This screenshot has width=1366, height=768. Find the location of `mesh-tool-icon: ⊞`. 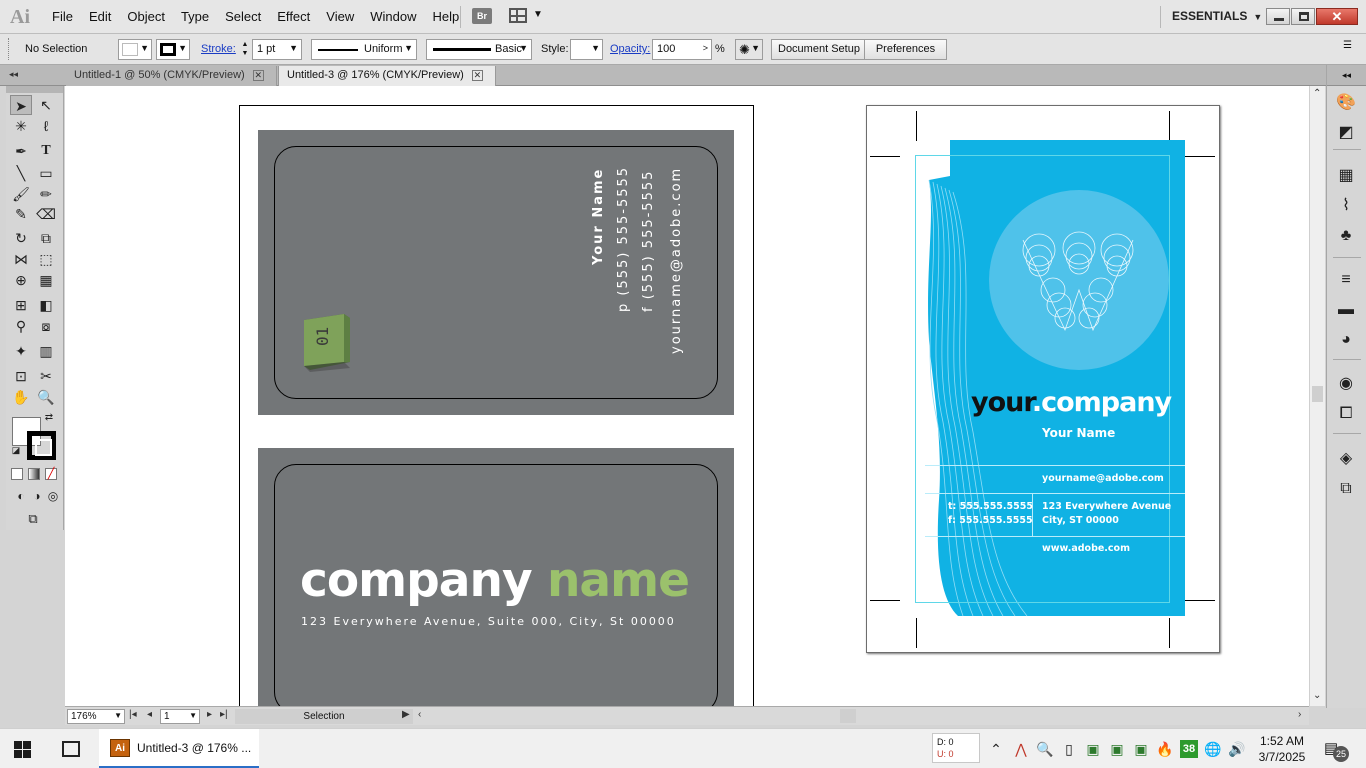

mesh-tool-icon: ⊞ is located at coordinates (21, 305).